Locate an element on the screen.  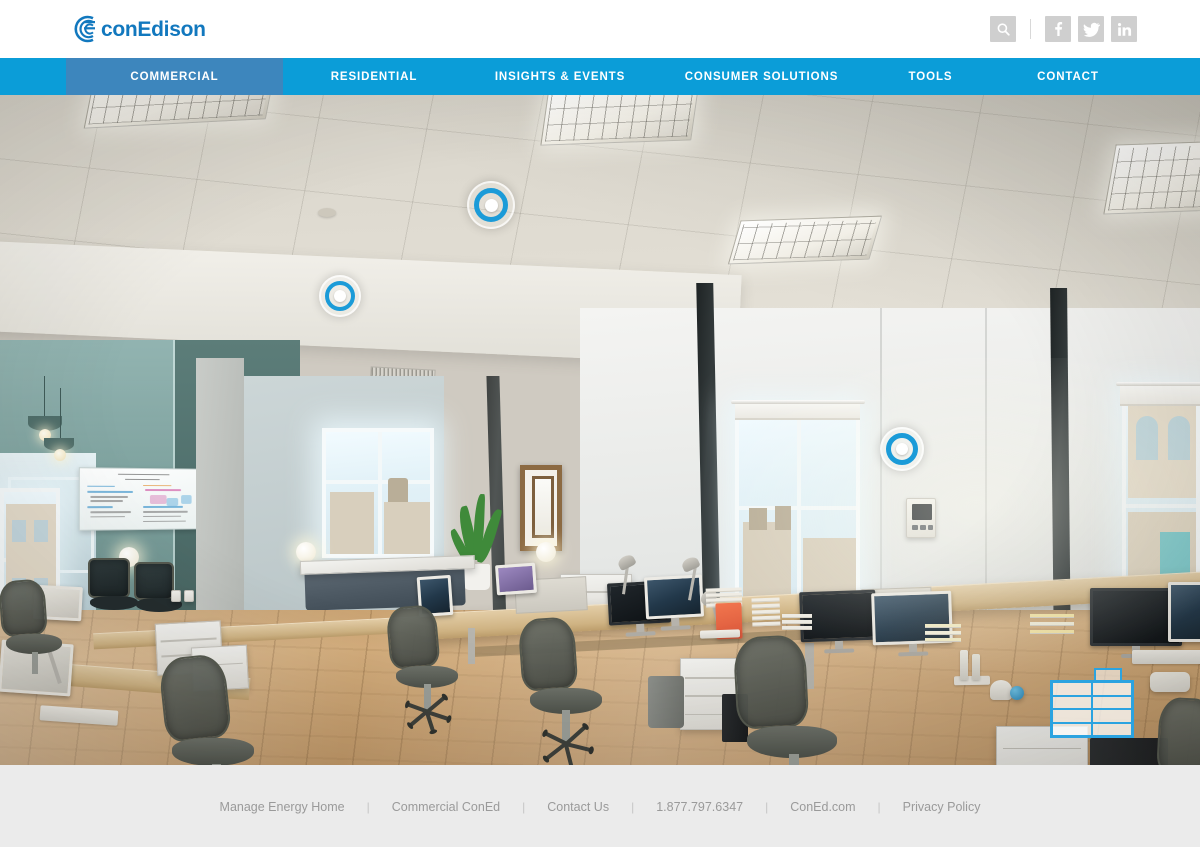
site-header: conEdison is located at coordinates (600, 29).